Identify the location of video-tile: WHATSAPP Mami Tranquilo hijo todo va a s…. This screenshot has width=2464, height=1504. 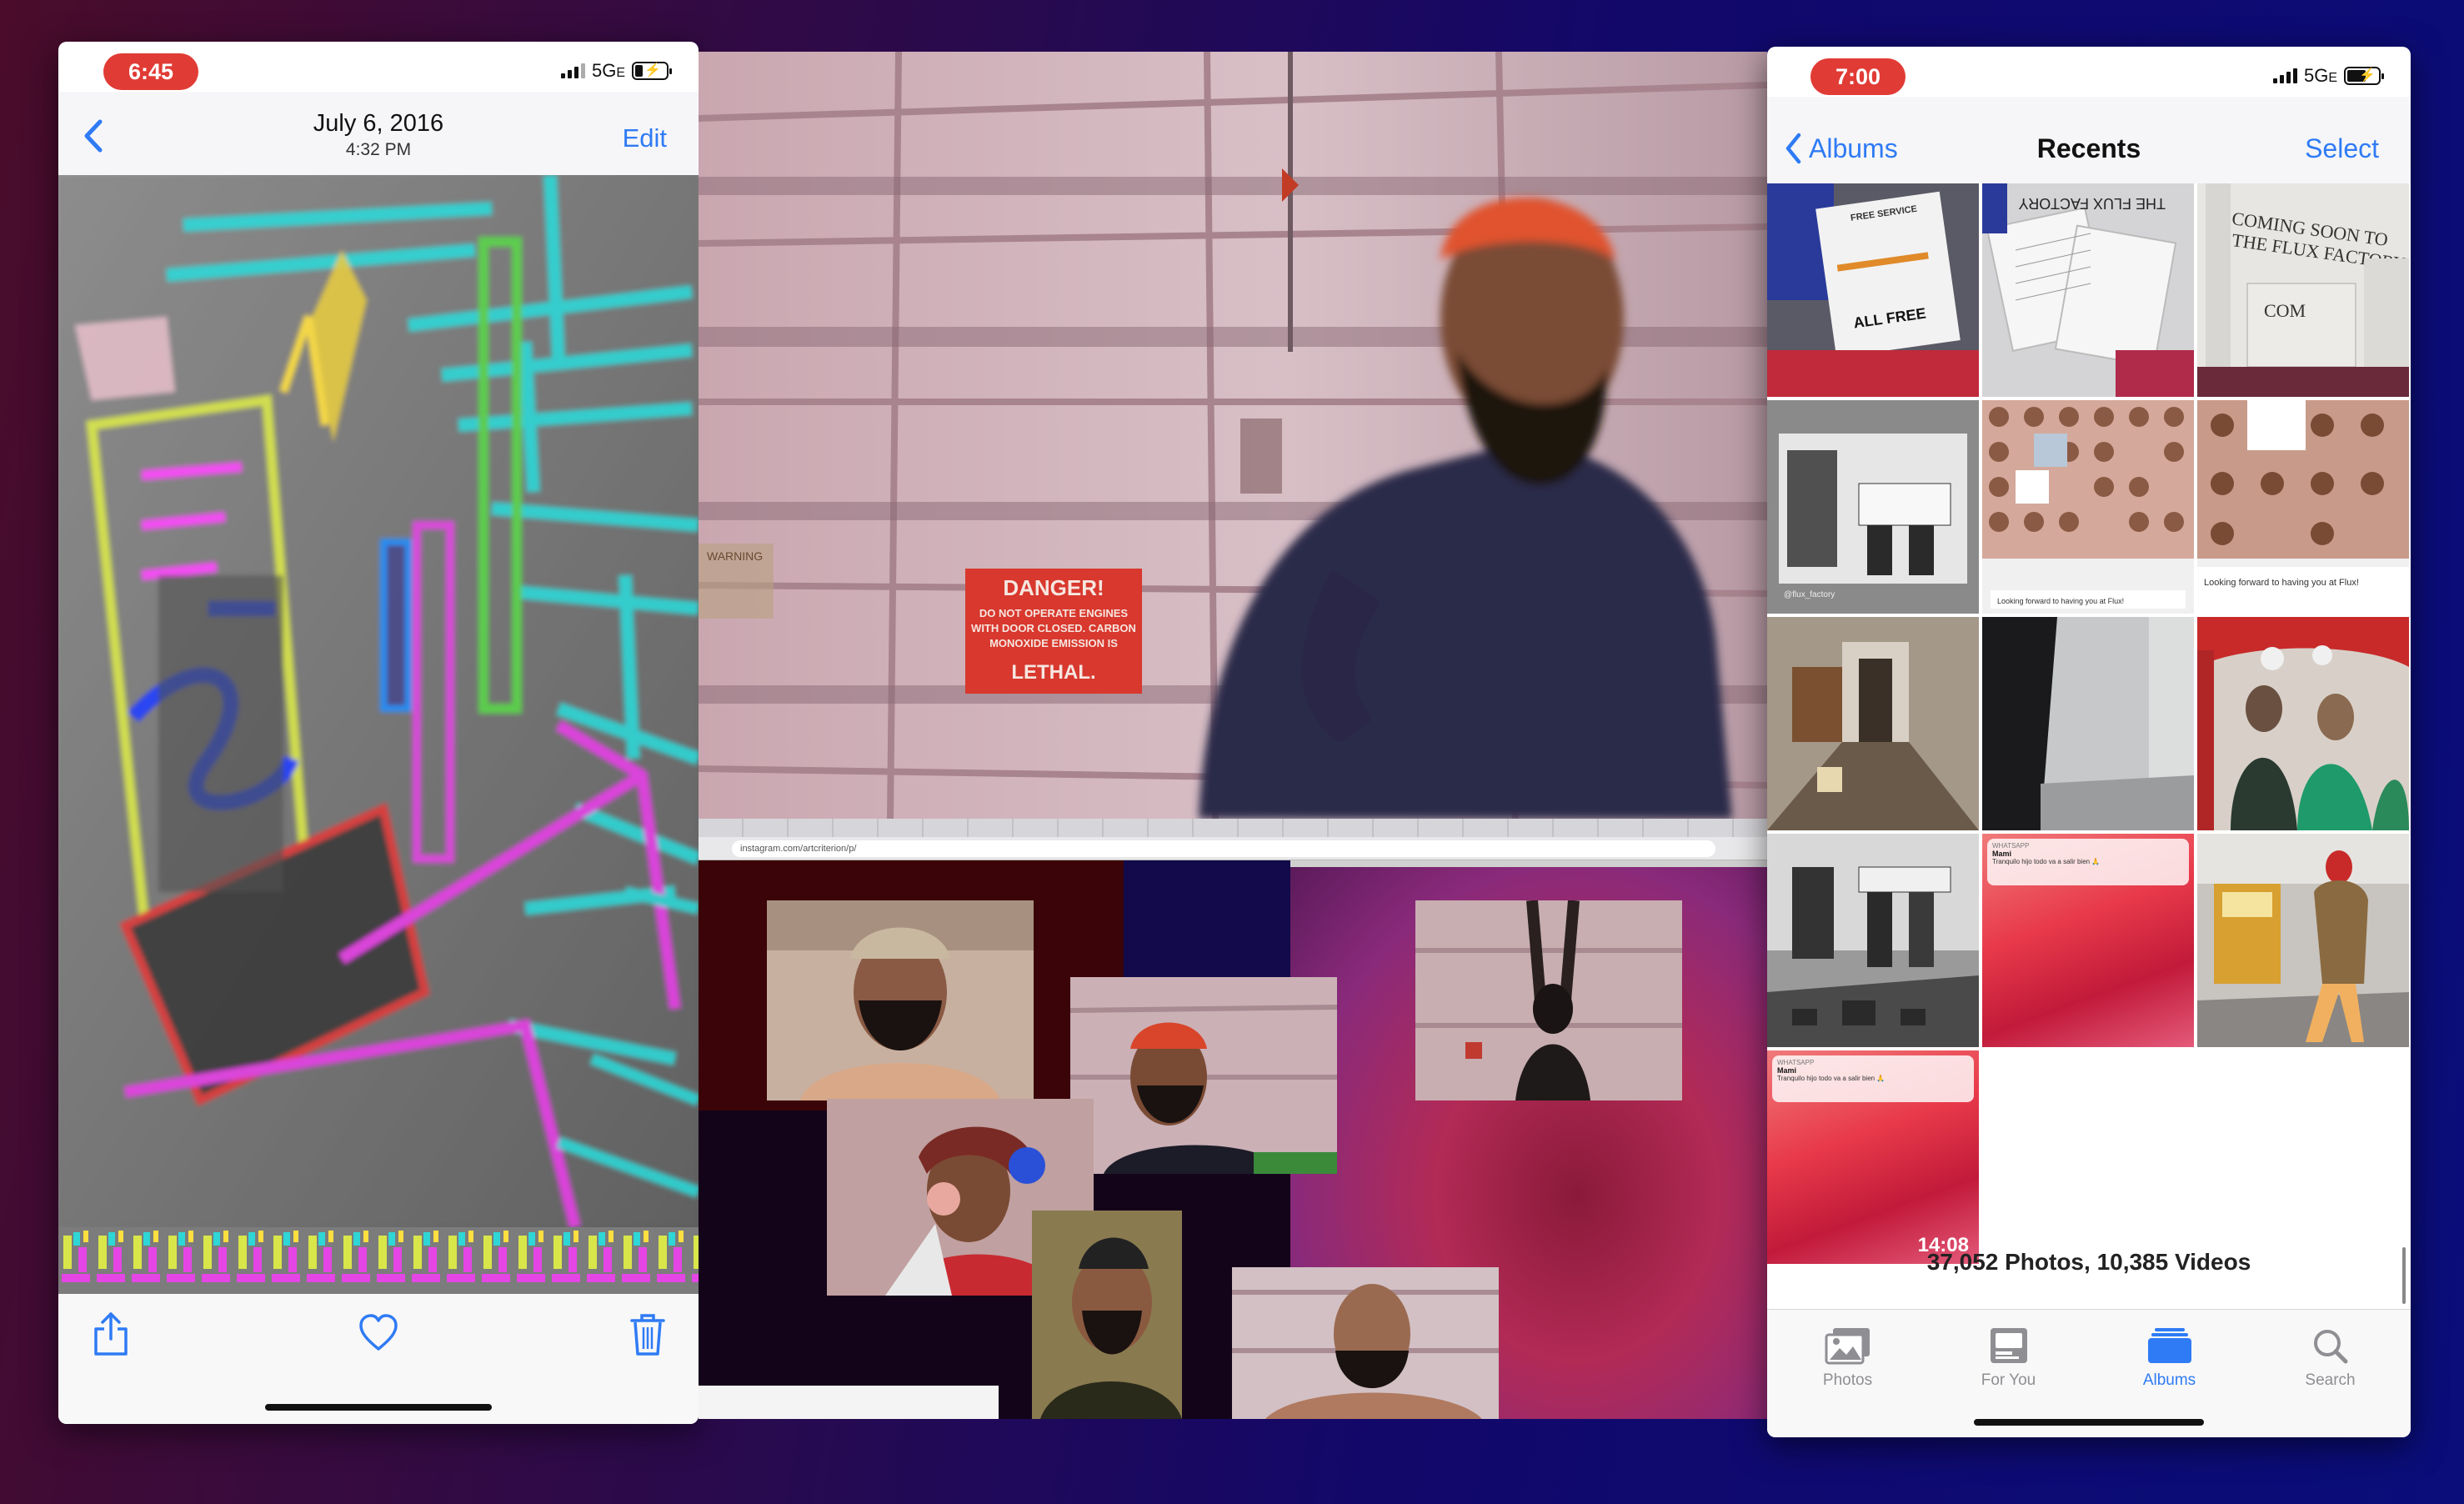
(1873, 1157).